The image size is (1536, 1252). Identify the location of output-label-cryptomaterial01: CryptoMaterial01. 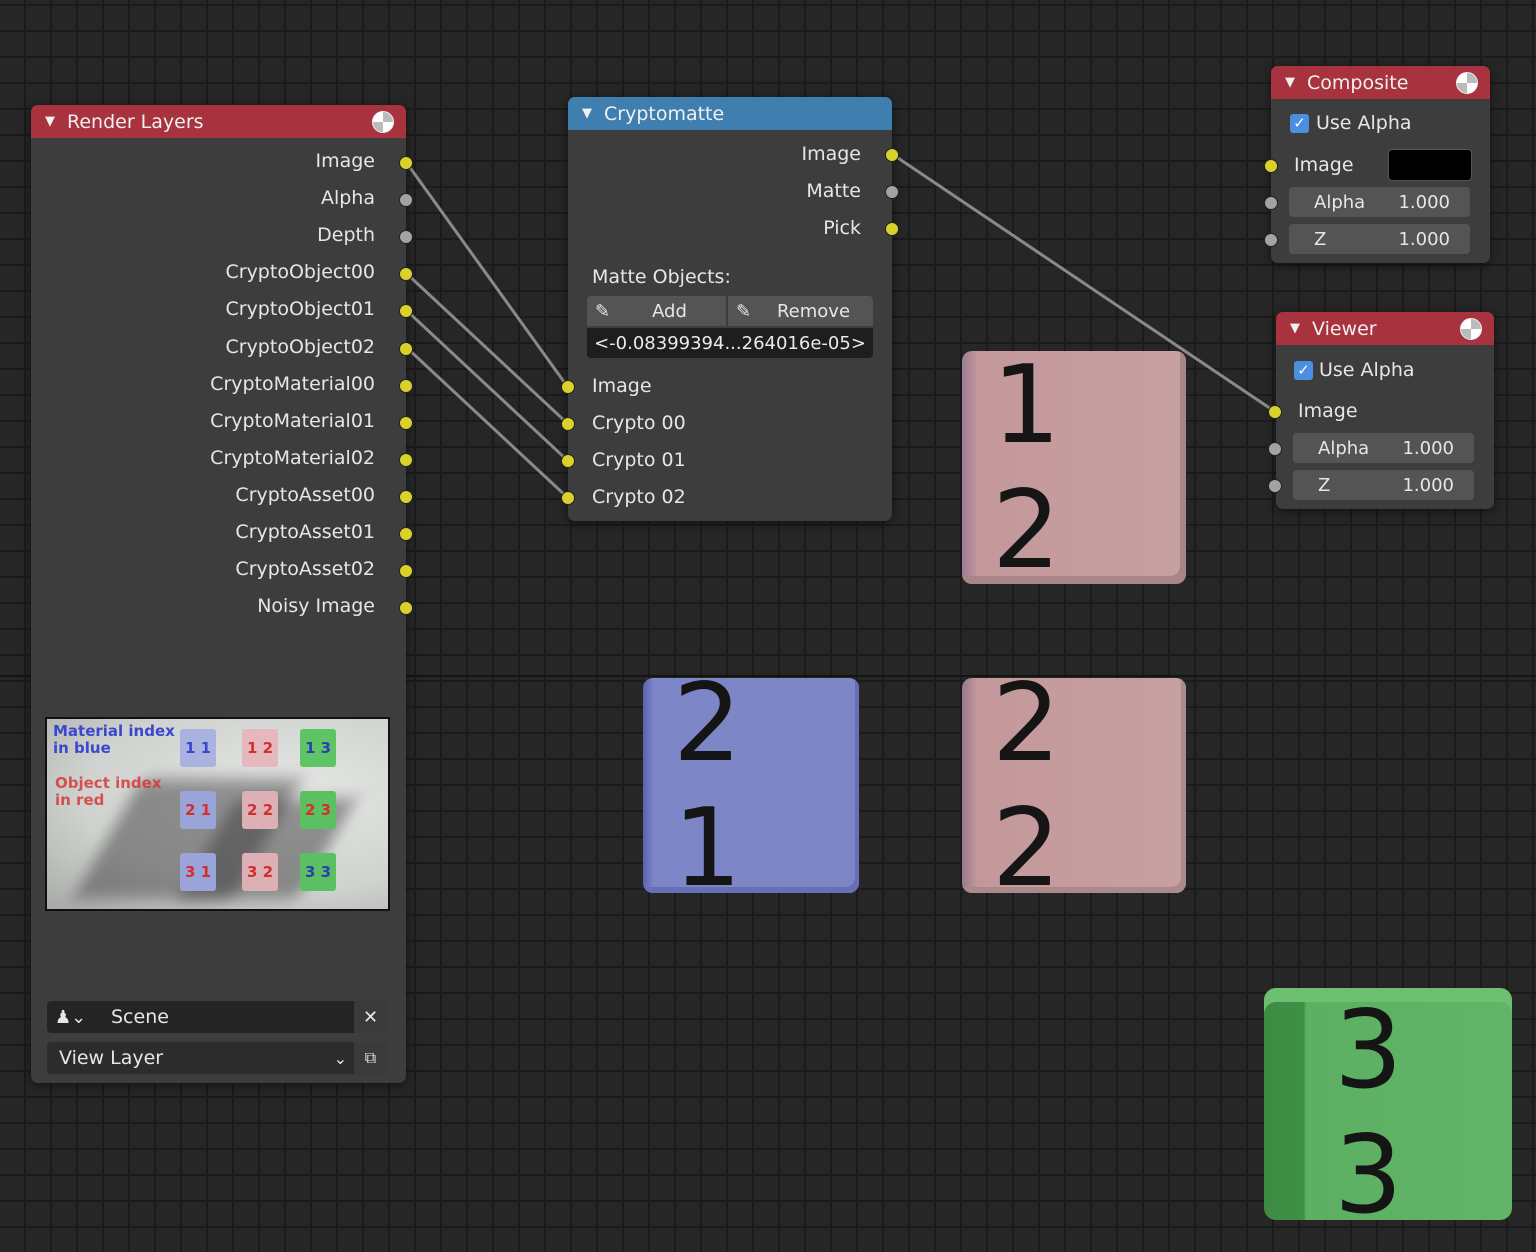
(292, 420).